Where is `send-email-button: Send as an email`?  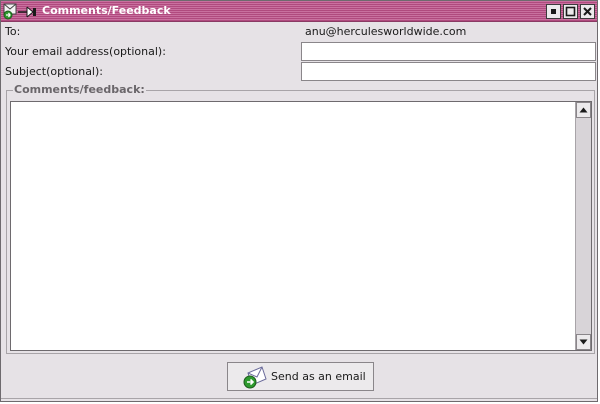
send-email-button: Send as an email is located at coordinates (300, 376).